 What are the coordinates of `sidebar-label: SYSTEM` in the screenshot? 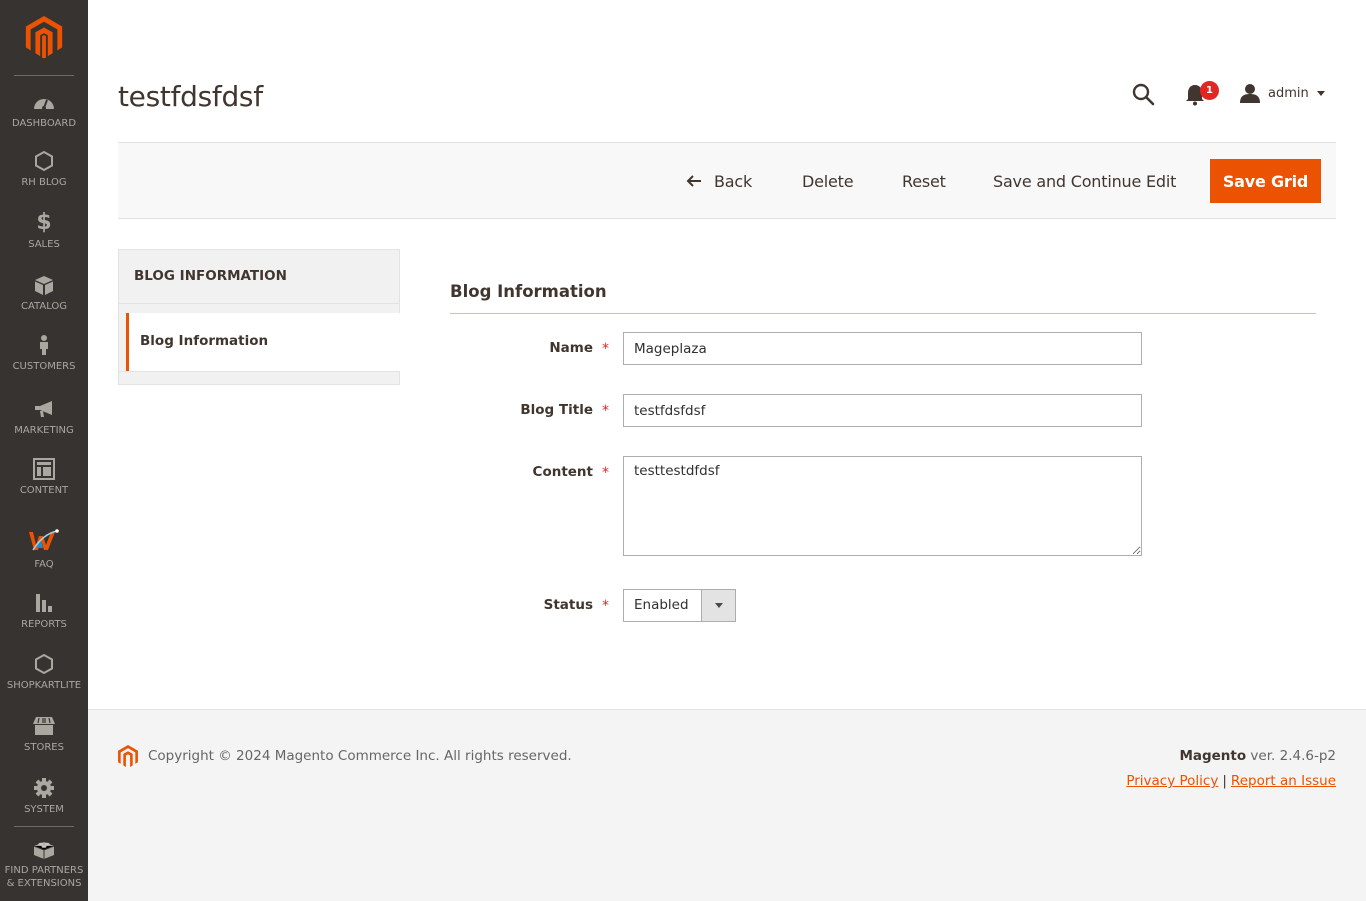 It's located at (44, 809).